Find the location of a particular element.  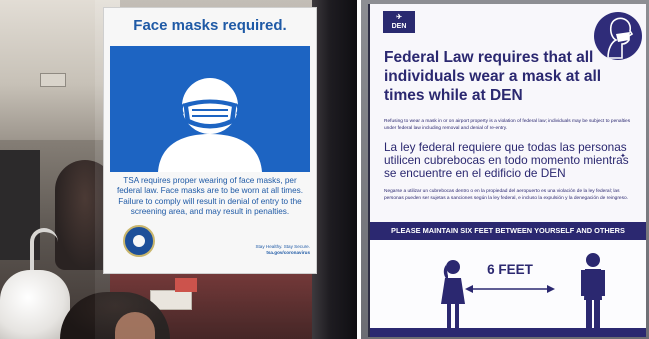

poster-footer-url: tsa.gov/coronavirus is located at coordinates (288, 252).